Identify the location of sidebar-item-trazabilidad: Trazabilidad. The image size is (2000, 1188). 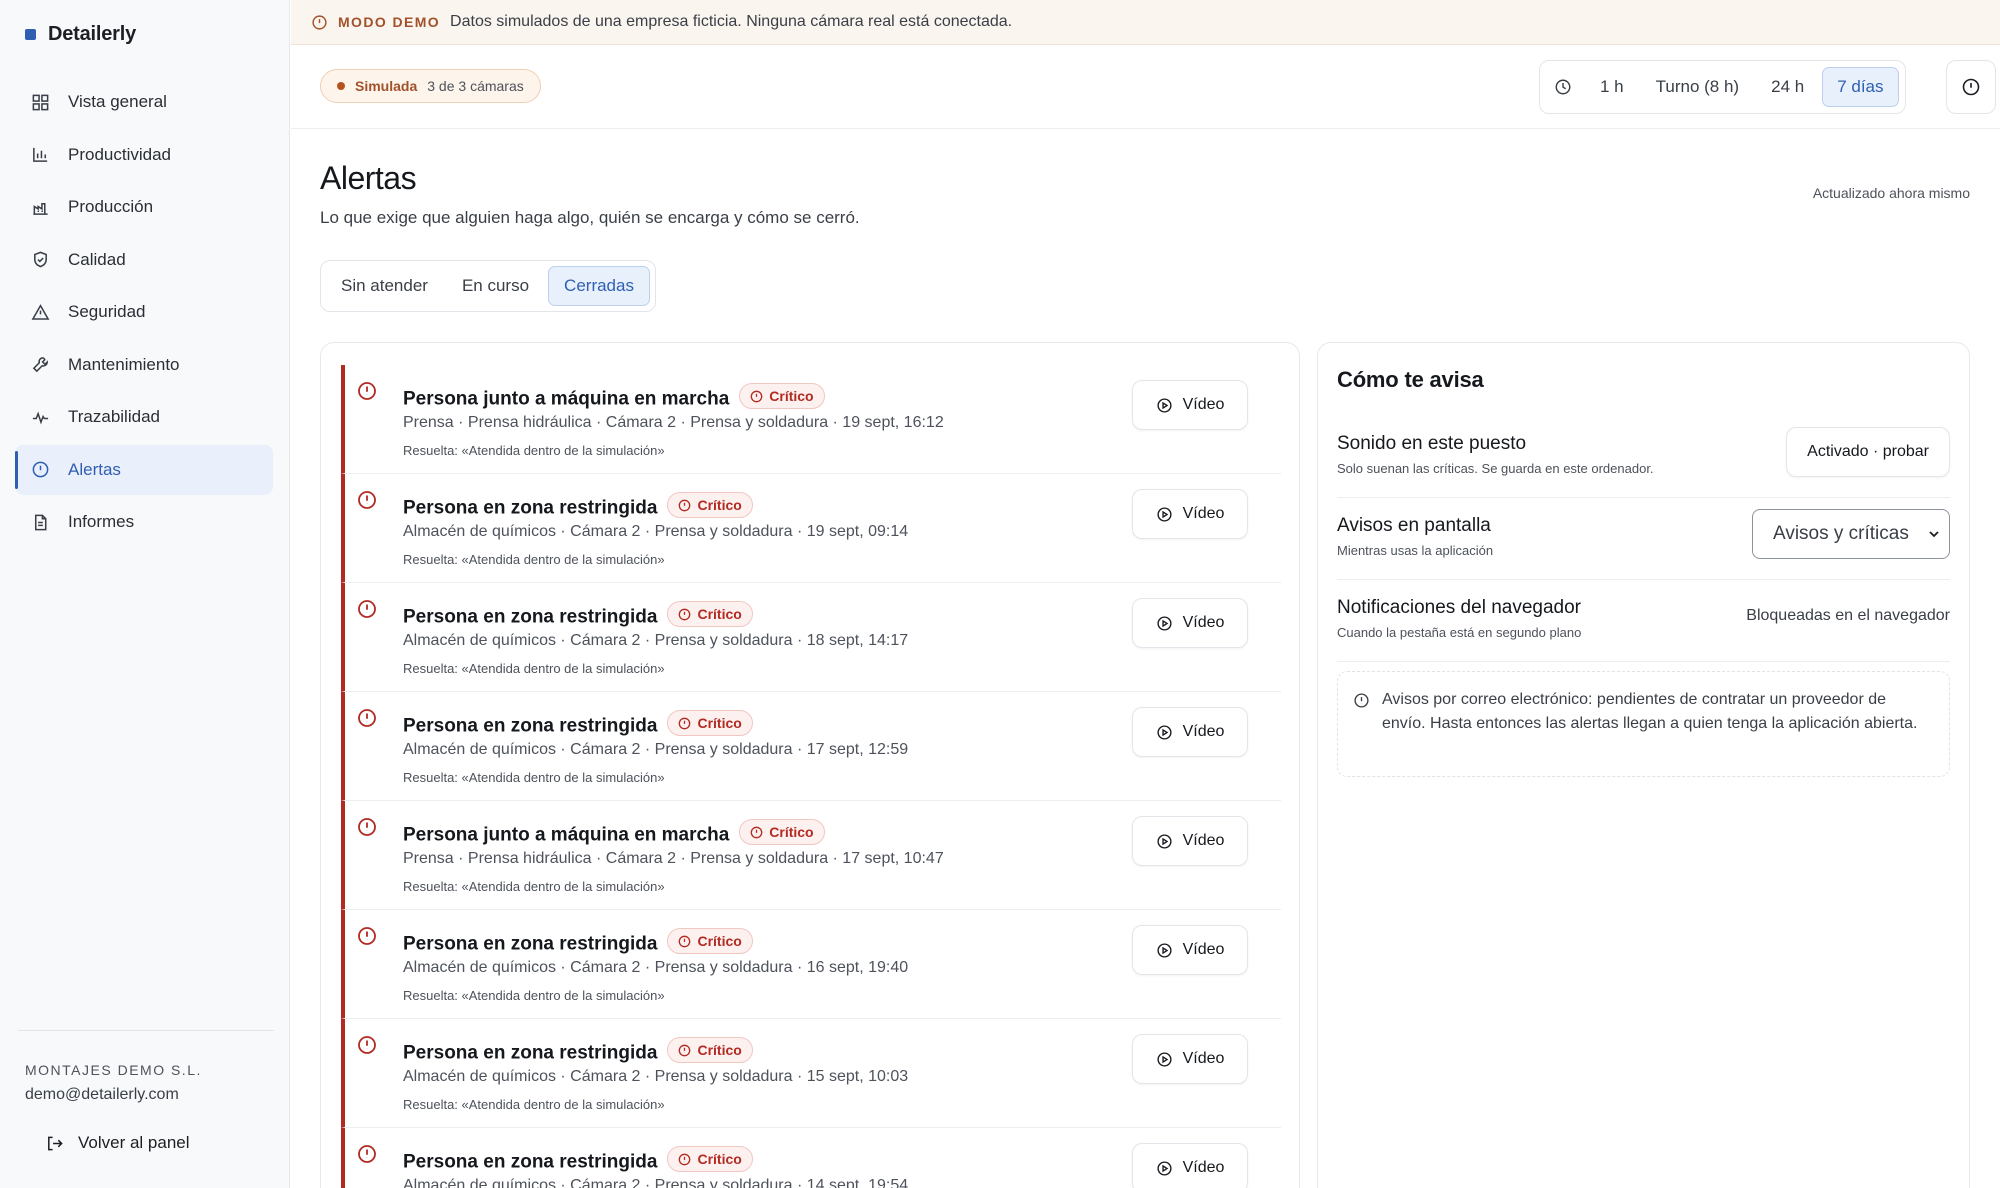
(144, 417).